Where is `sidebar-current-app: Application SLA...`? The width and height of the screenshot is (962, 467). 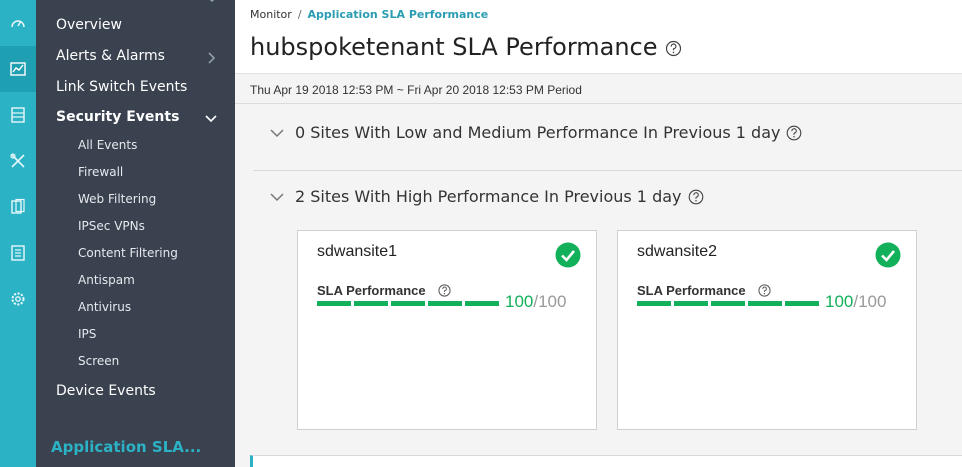
sidebar-current-app: Application SLA... is located at coordinates (126, 447).